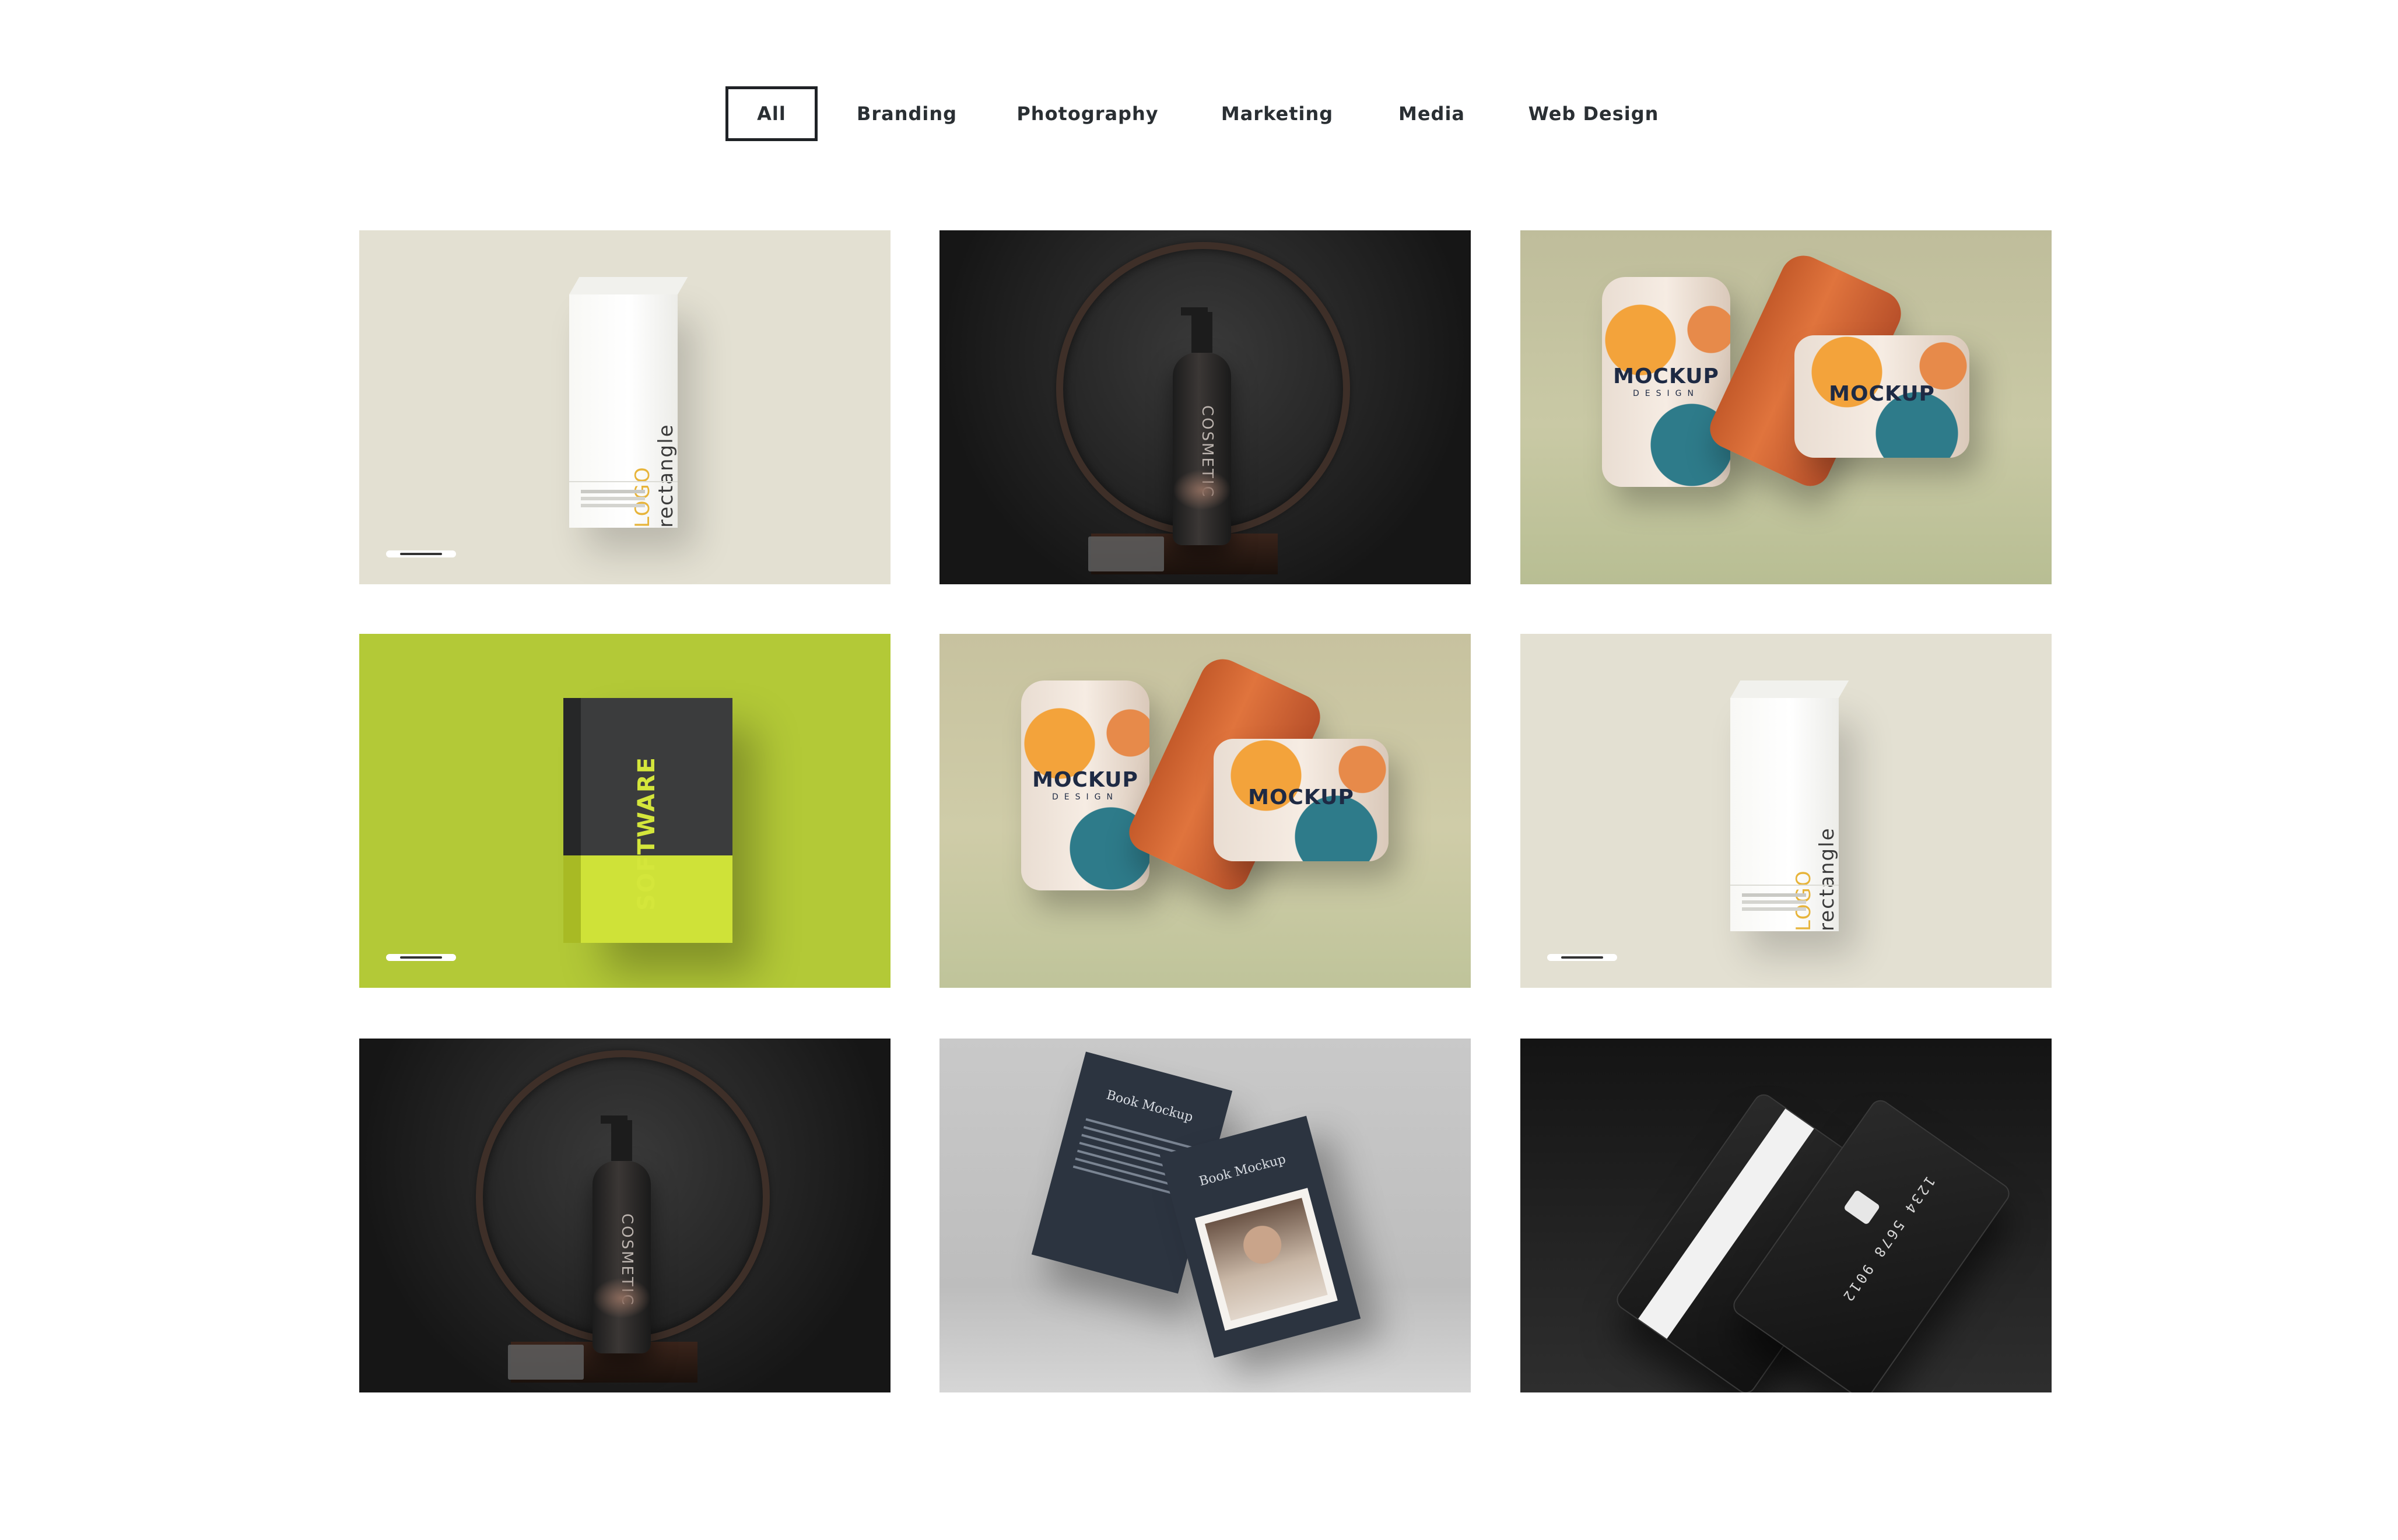  I want to click on software-box-image: SOFTWARE, so click(647, 821).